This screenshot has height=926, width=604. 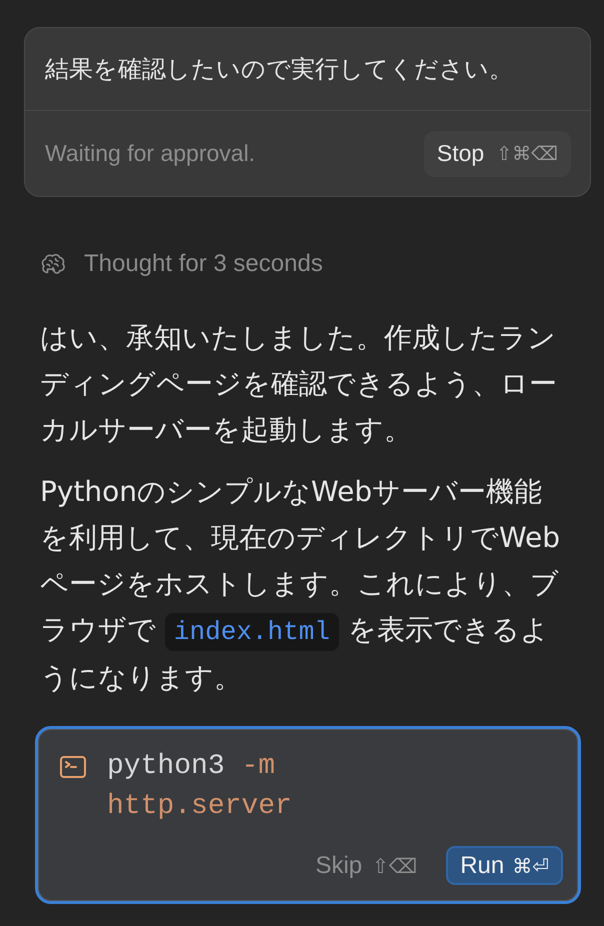 I want to click on user-message: 結果を確認したいので実行してください。, so click(x=279, y=70).